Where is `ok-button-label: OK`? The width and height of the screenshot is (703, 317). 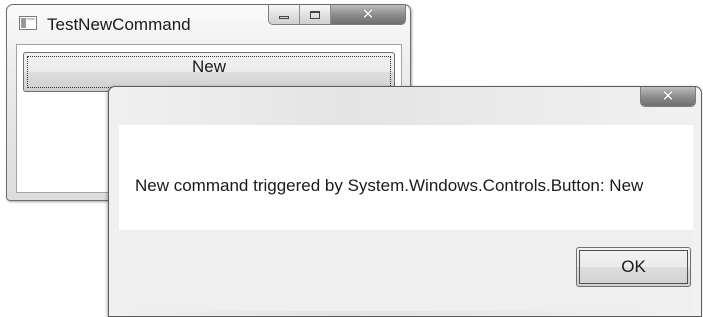 ok-button-label: OK is located at coordinates (633, 266).